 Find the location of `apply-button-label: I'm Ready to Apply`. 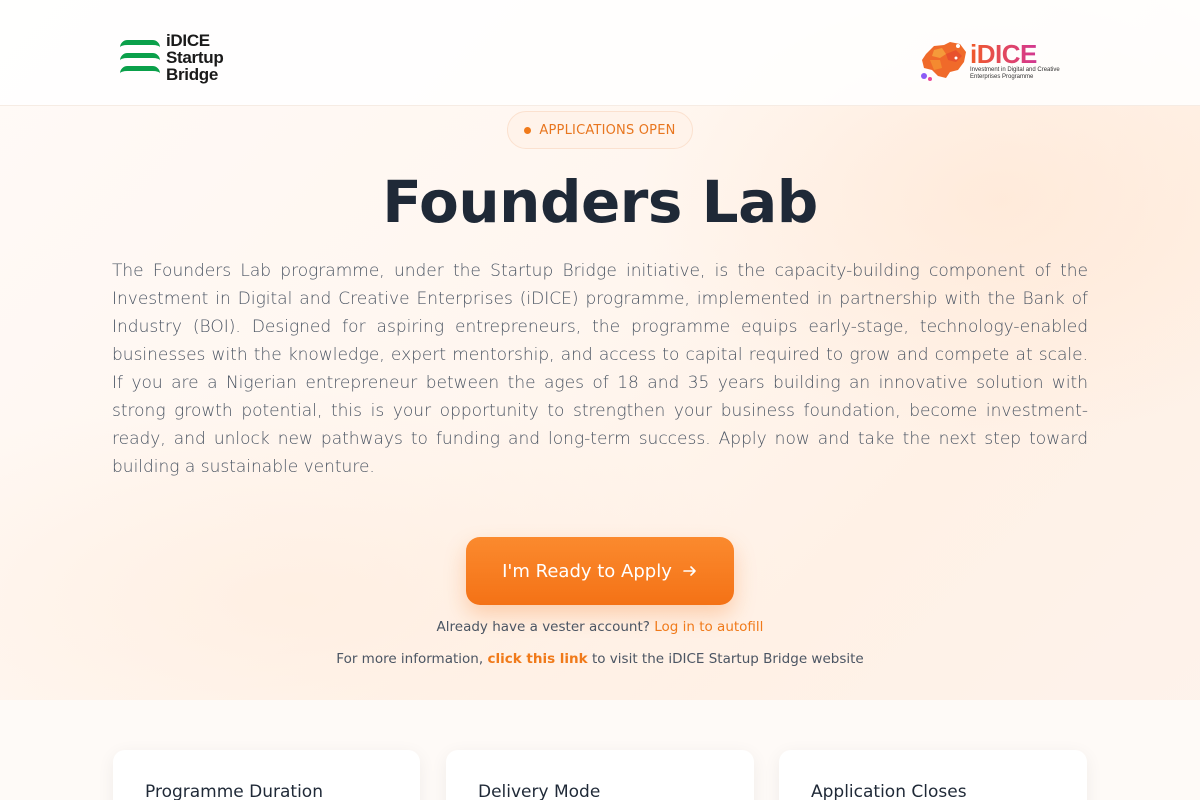

apply-button-label: I'm Ready to Apply is located at coordinates (587, 571).